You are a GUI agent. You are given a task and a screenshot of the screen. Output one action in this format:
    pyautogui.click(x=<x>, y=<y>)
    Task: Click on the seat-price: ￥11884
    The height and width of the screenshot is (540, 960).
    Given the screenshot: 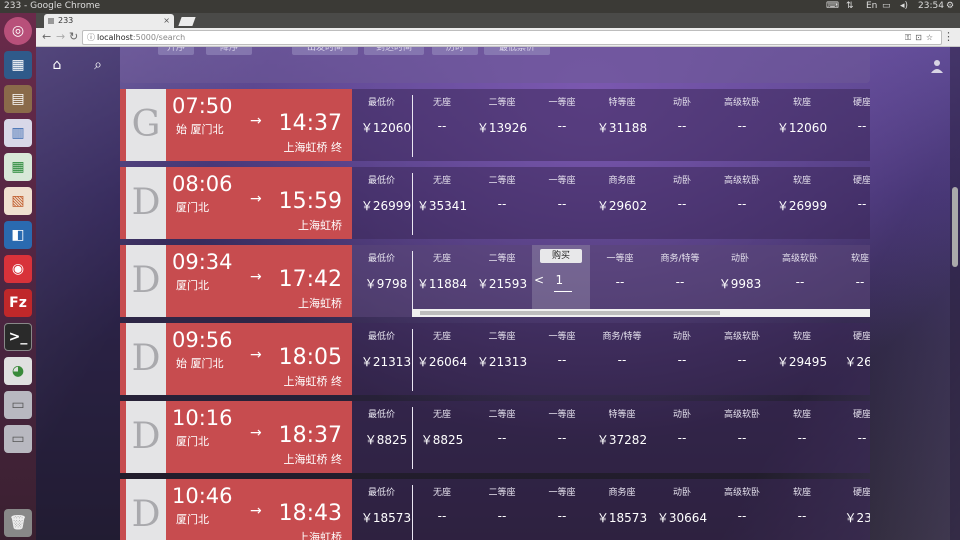 What is the action you would take?
    pyautogui.click(x=442, y=283)
    